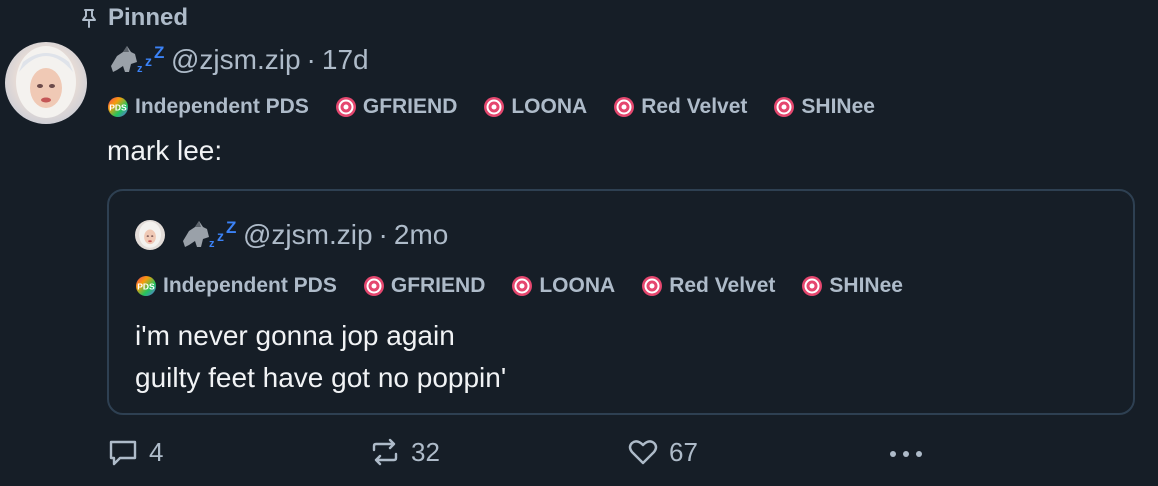  I want to click on quoted-post-header: z z Z @zjsm.zip · 2mo, so click(291, 235).